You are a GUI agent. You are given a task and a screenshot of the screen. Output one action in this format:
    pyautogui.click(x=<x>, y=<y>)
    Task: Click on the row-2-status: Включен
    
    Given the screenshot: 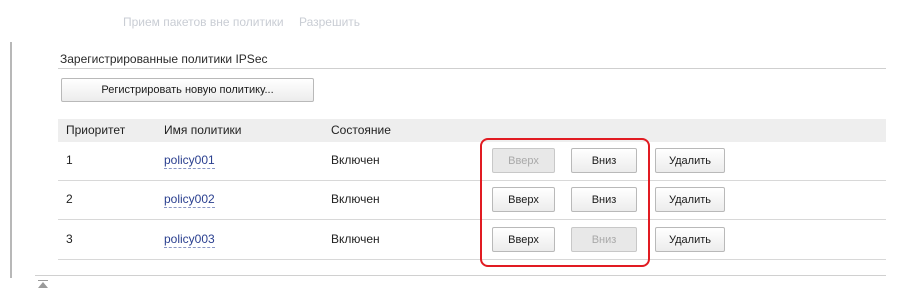 What is the action you would take?
    pyautogui.click(x=355, y=199)
    